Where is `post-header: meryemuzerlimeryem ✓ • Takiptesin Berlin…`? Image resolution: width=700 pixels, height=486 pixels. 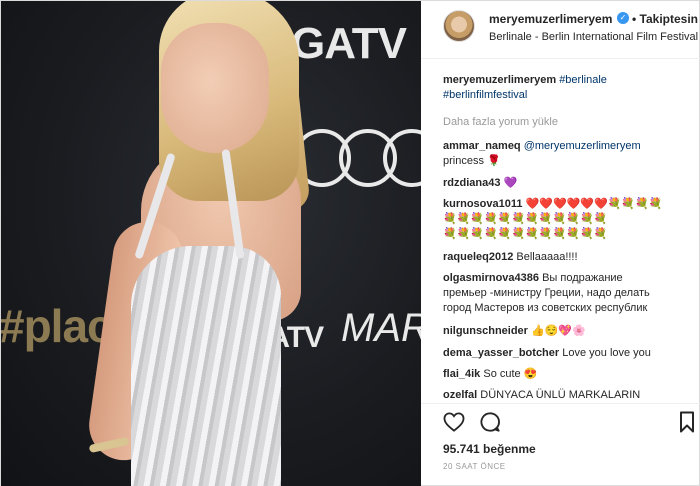 post-header: meryemuzerlimeryem ✓ • Takiptesin Berlin… is located at coordinates (560, 30).